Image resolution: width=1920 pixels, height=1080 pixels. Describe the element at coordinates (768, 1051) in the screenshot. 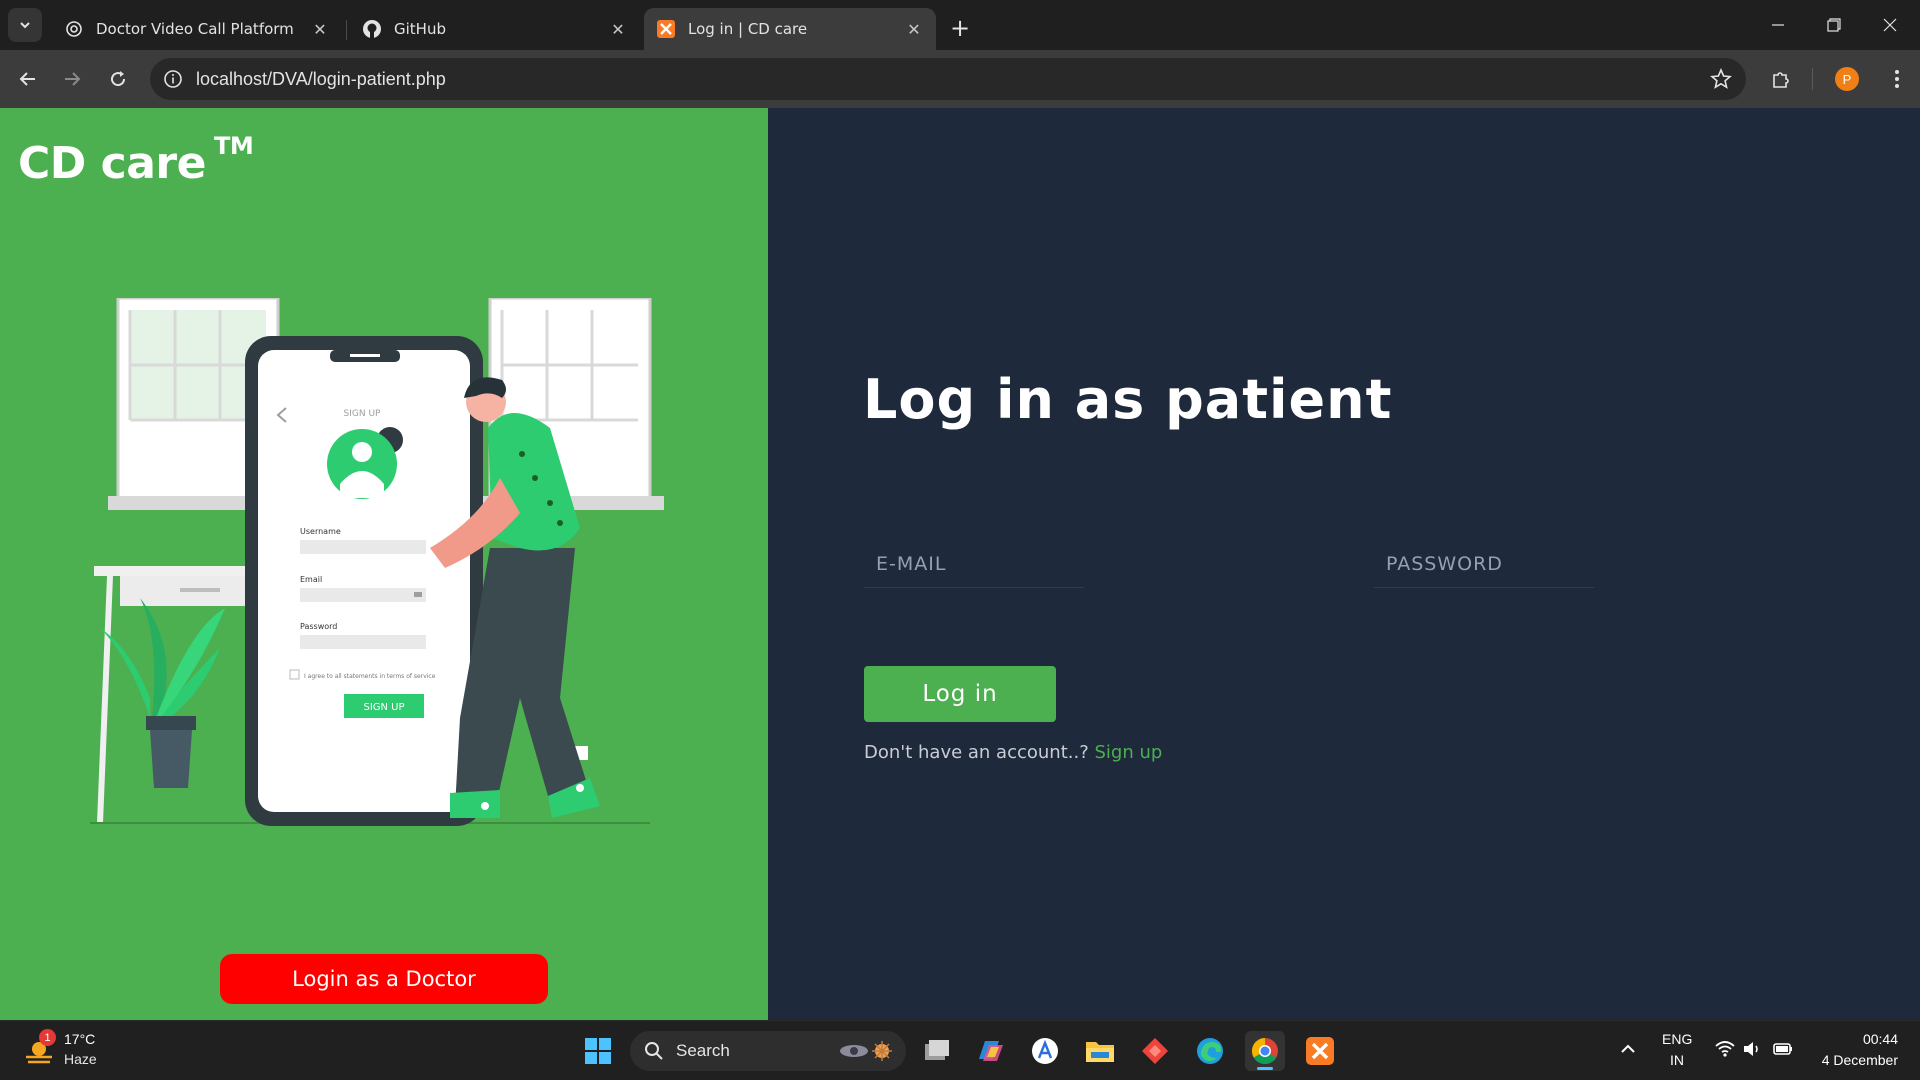

I see `taskbar-search: Search` at that location.